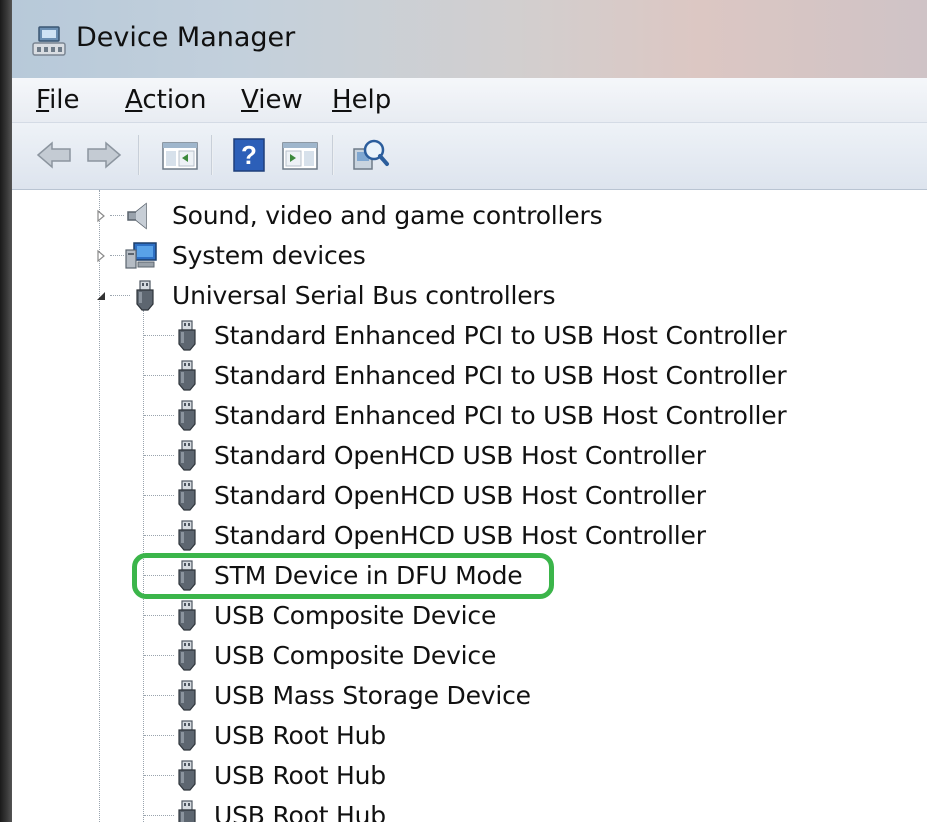 The image size is (927, 822). I want to click on toolbar: ?, so click(469, 156).